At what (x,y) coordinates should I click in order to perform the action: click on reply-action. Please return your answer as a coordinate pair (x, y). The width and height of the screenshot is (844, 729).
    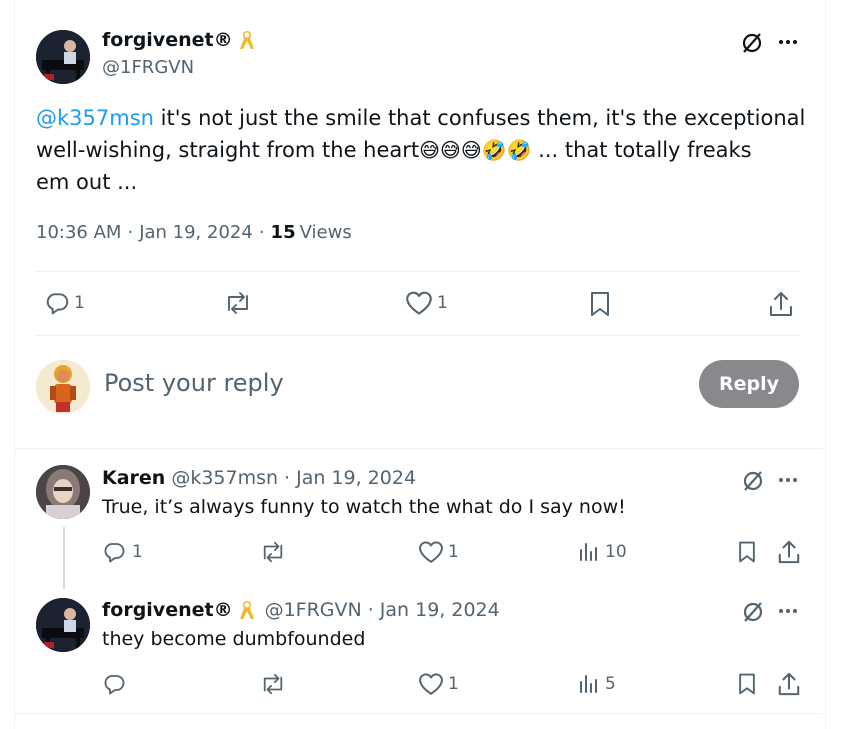
    Looking at the image, I should click on (114, 684).